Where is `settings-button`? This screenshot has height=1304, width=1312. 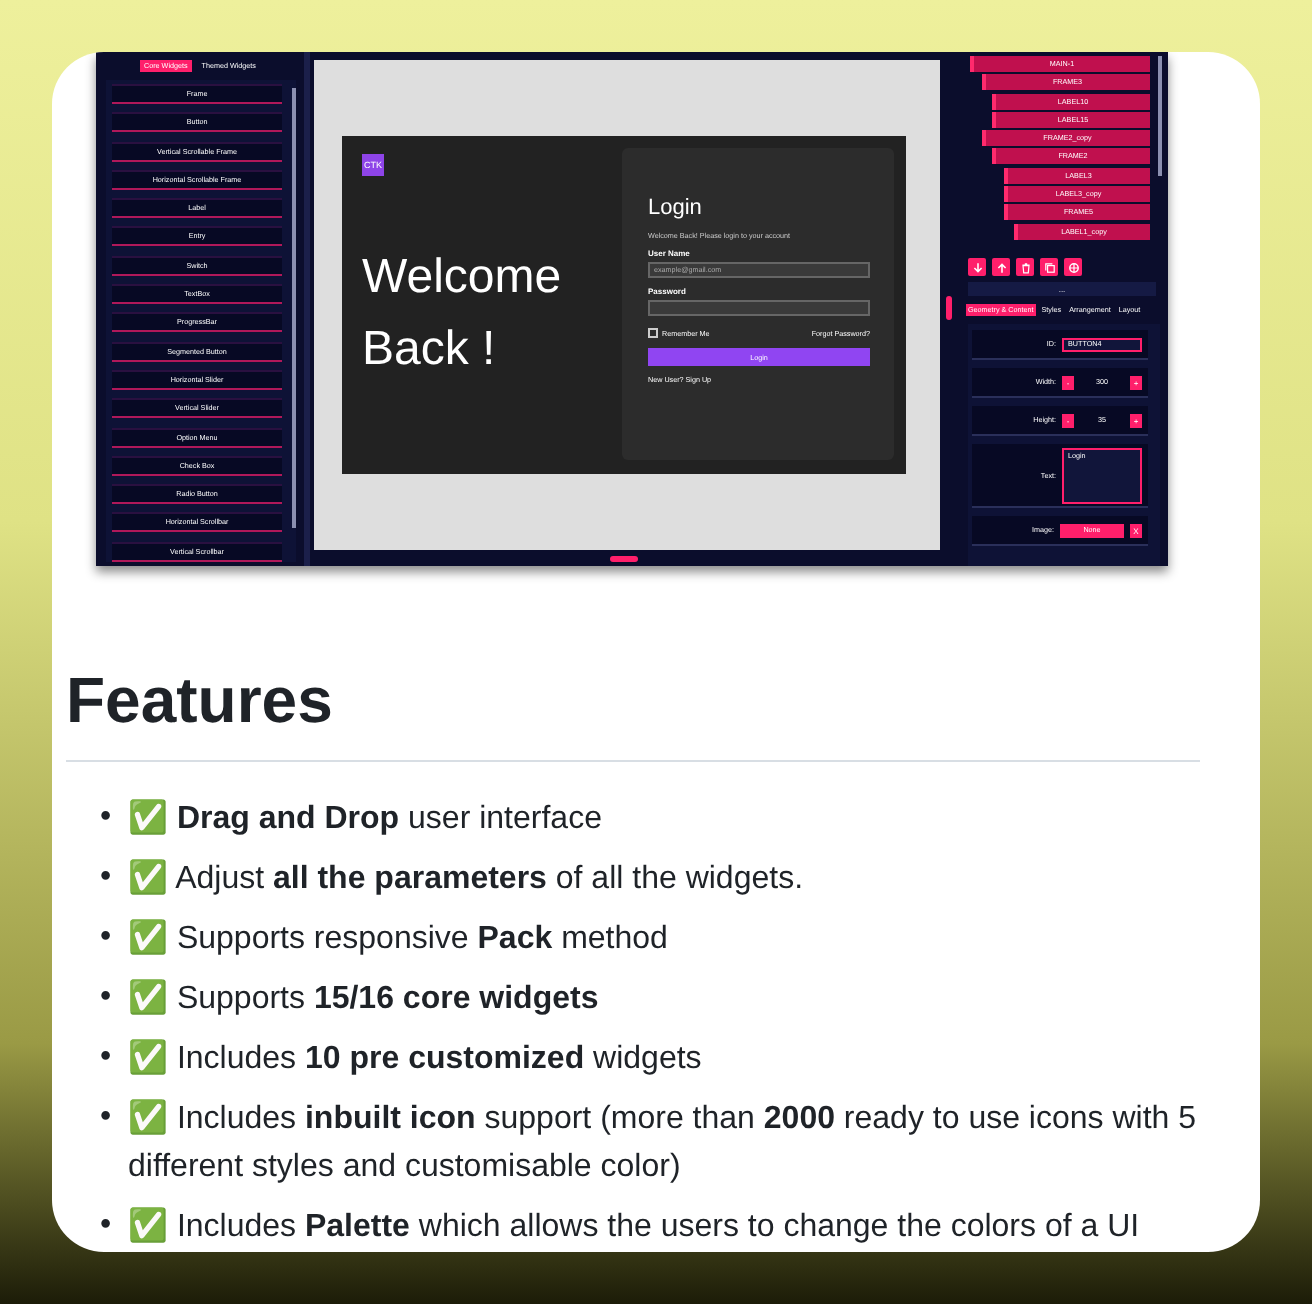
settings-button is located at coordinates (1073, 267).